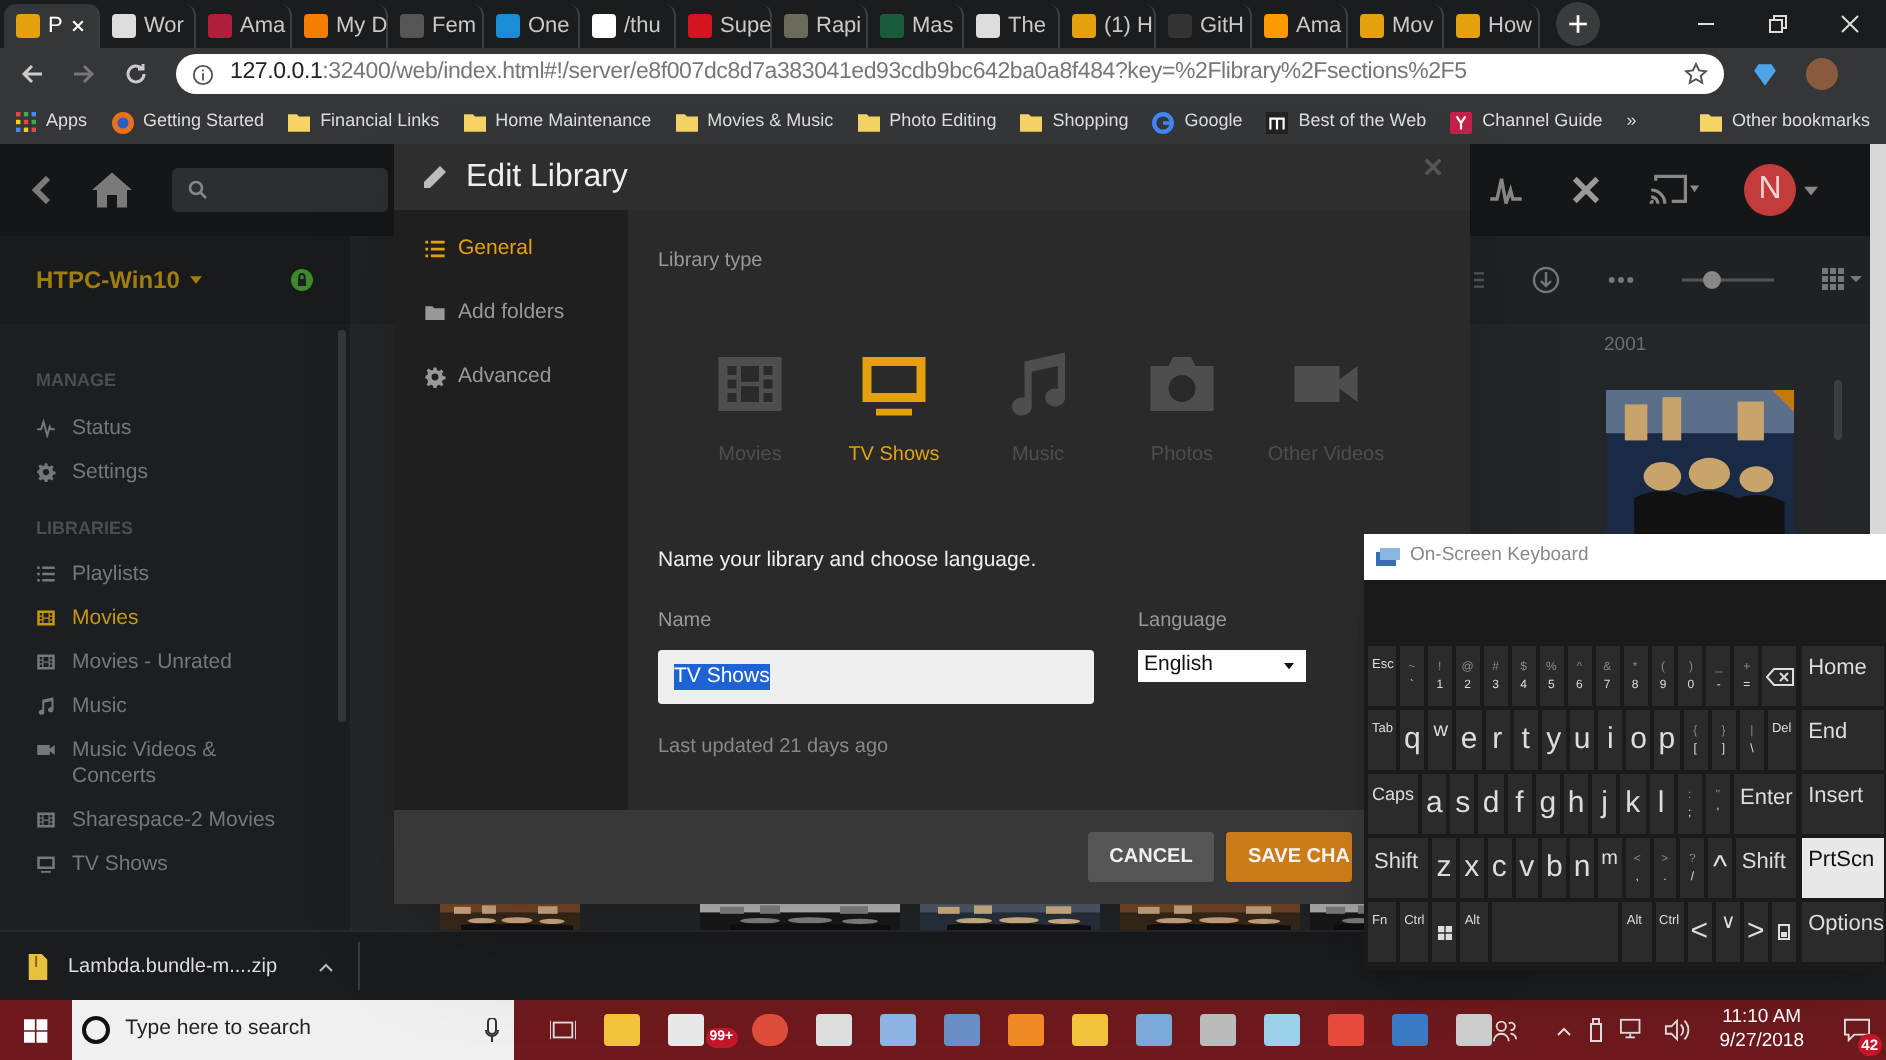  What do you see at coordinates (52, 122) in the screenshot?
I see `bookmark: Apps` at bounding box center [52, 122].